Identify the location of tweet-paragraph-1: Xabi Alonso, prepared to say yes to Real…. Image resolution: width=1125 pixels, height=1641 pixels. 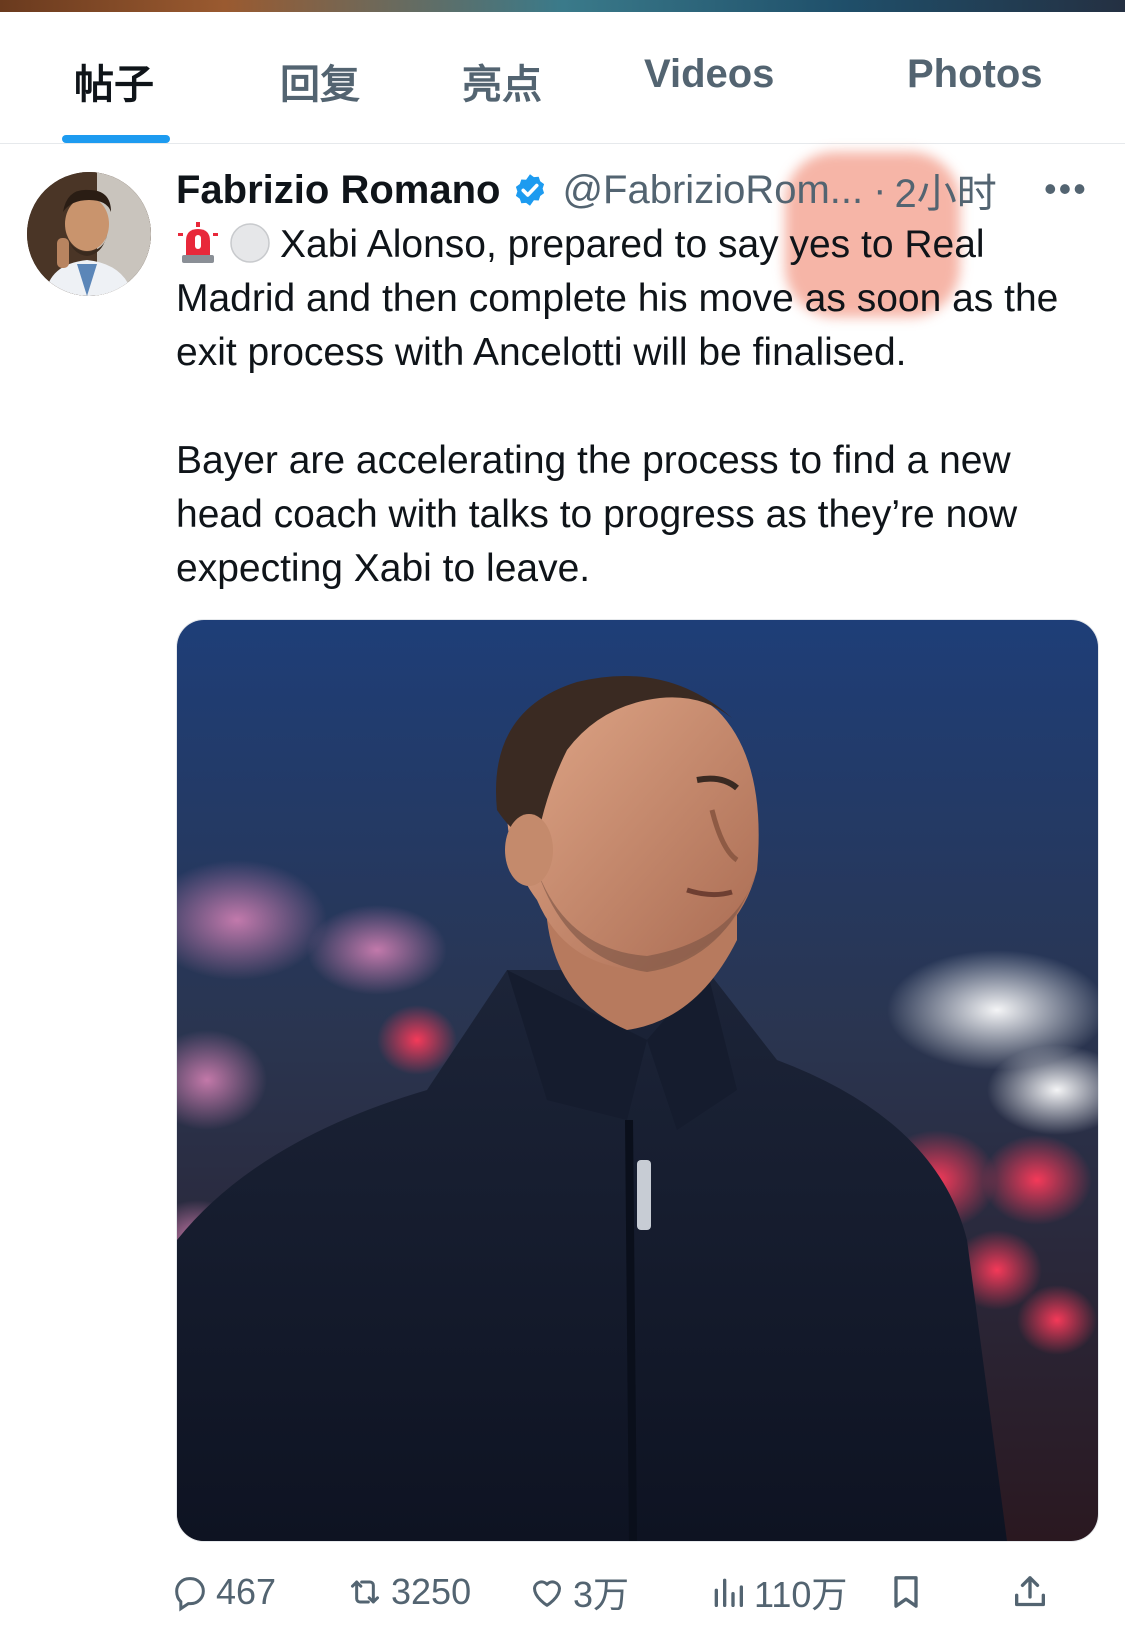
(641, 299).